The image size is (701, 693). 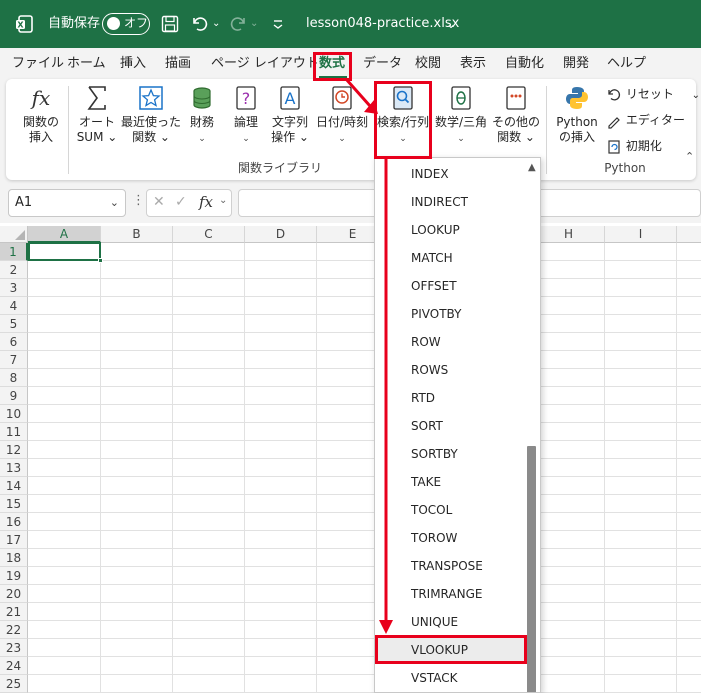 I want to click on row-header: 21, so click(x=14, y=612).